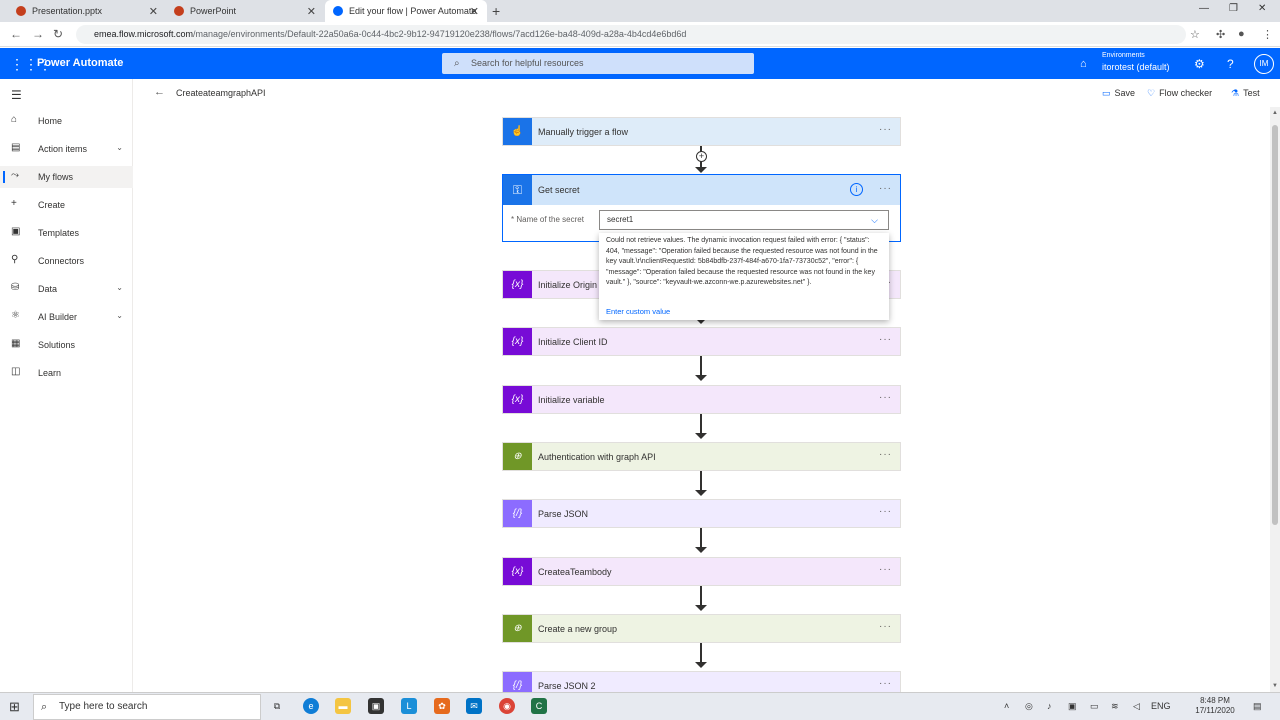  Describe the element at coordinates (221, 93) in the screenshot. I see `flow-name: CreateateamgraphAPI` at that location.